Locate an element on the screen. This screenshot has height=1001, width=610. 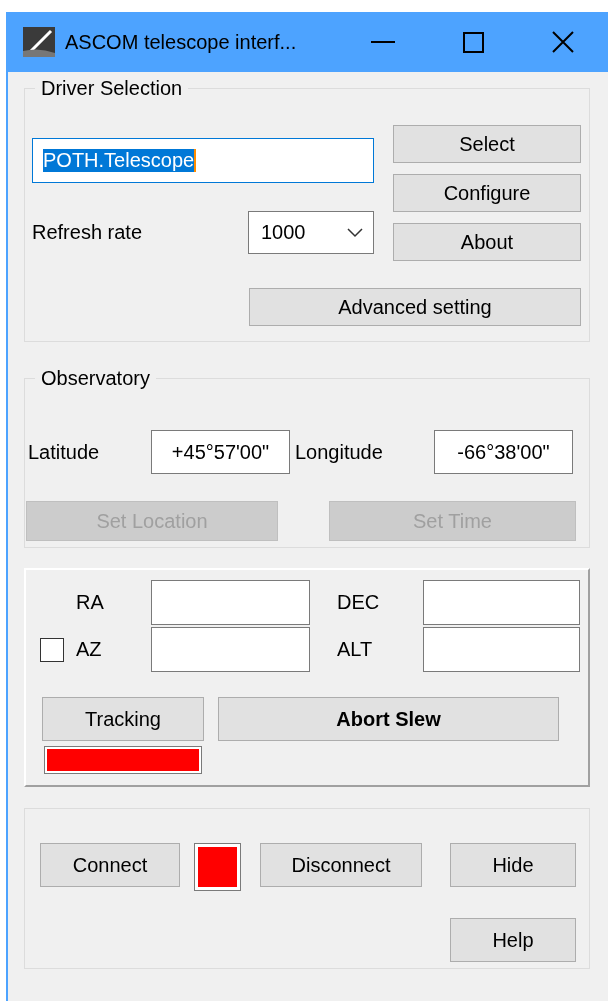
tracking-button: Tracking is located at coordinates (123, 719).